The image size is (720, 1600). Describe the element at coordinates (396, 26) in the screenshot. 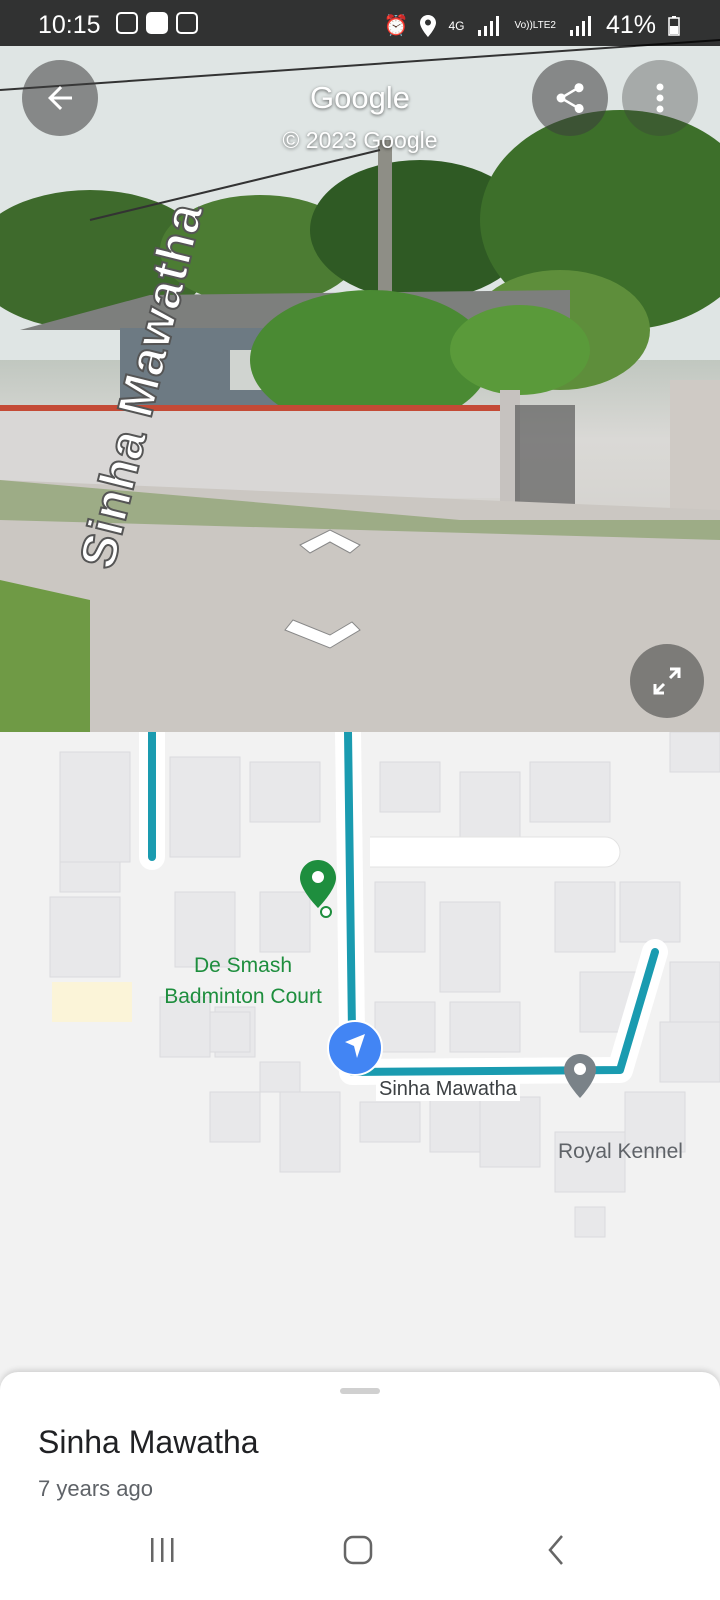

I see `alarm-icon: ⏰` at that location.